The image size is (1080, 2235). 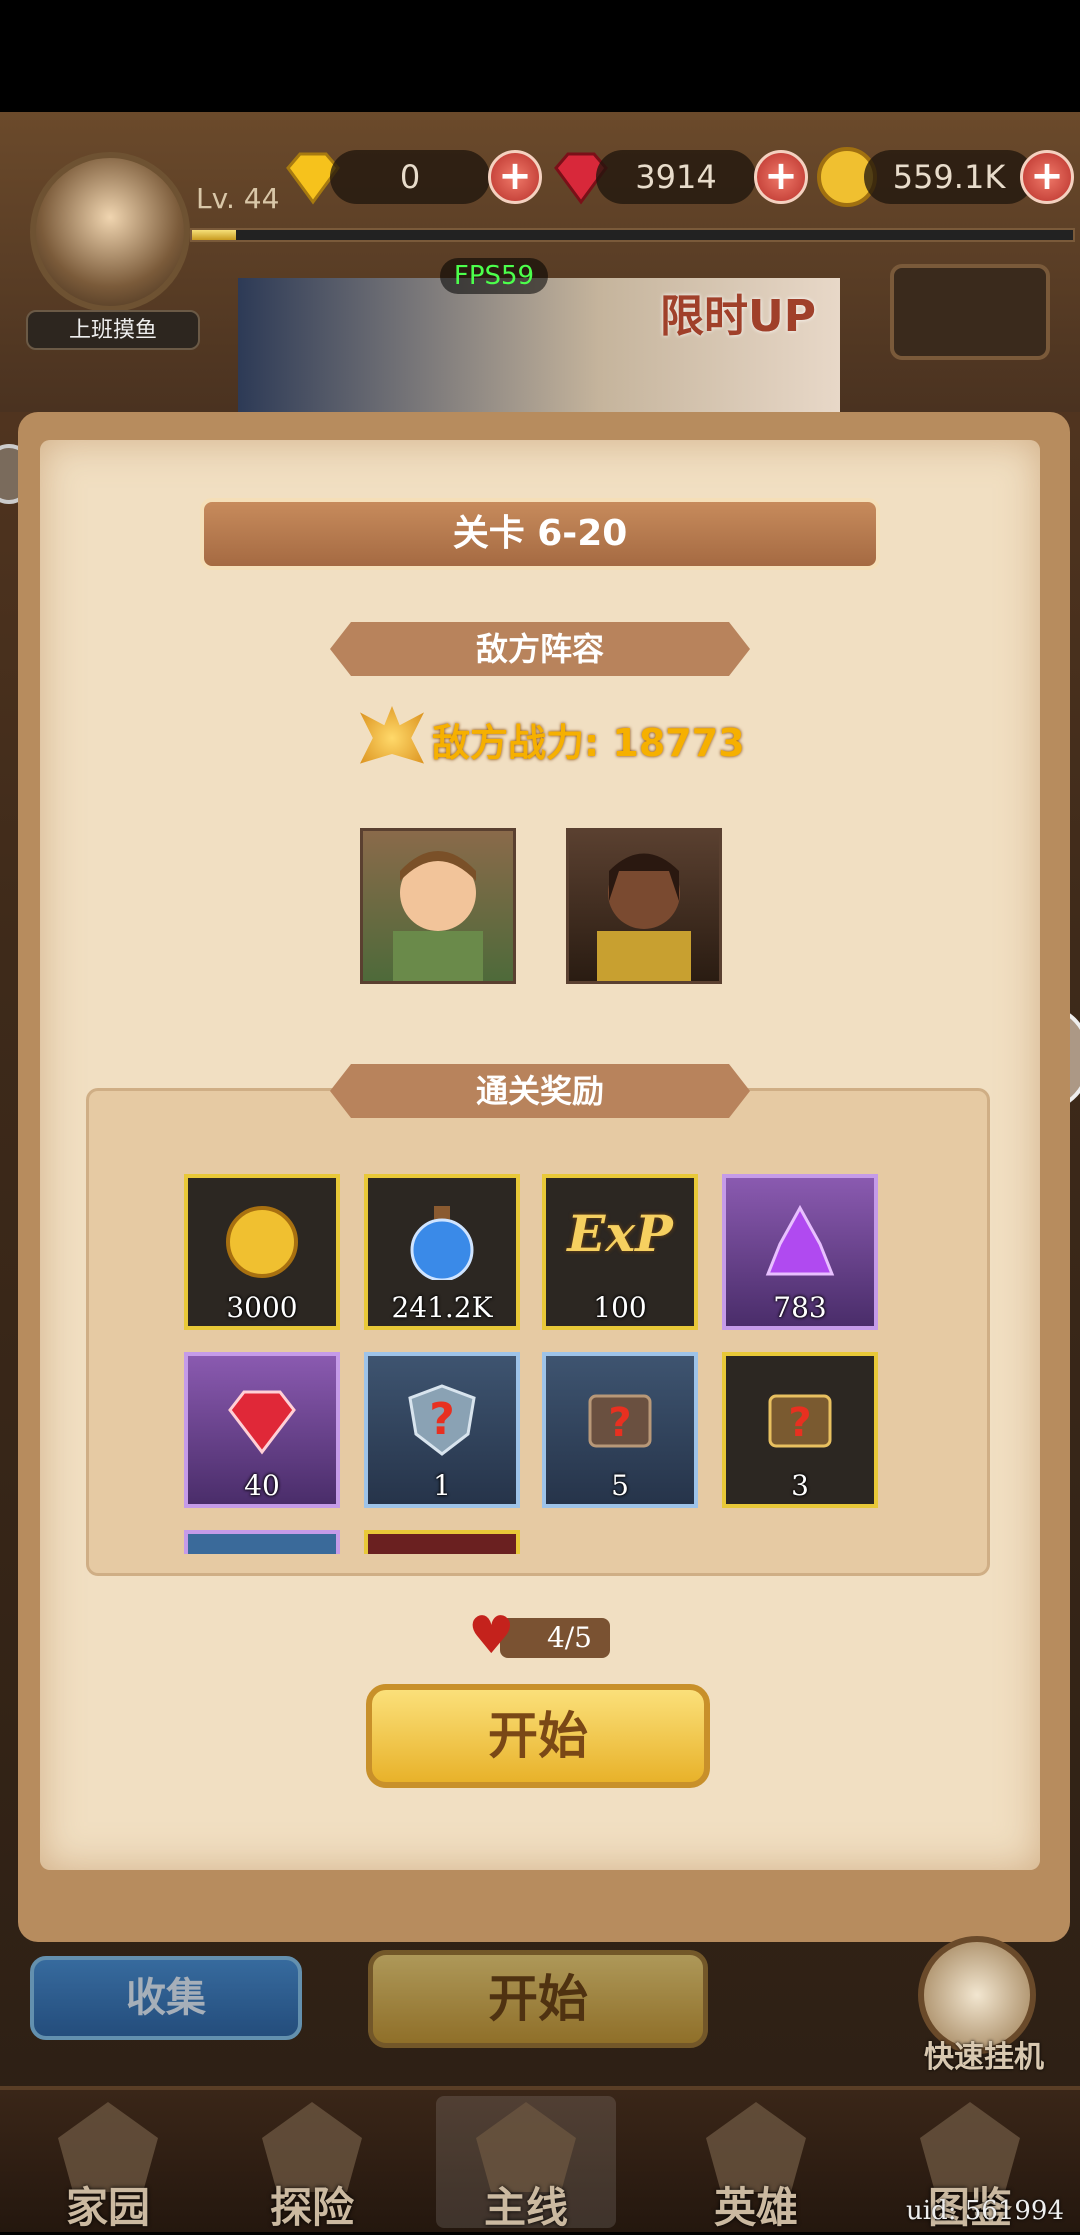 I want to click on reward-item: ? 1, so click(x=442, y=1430).